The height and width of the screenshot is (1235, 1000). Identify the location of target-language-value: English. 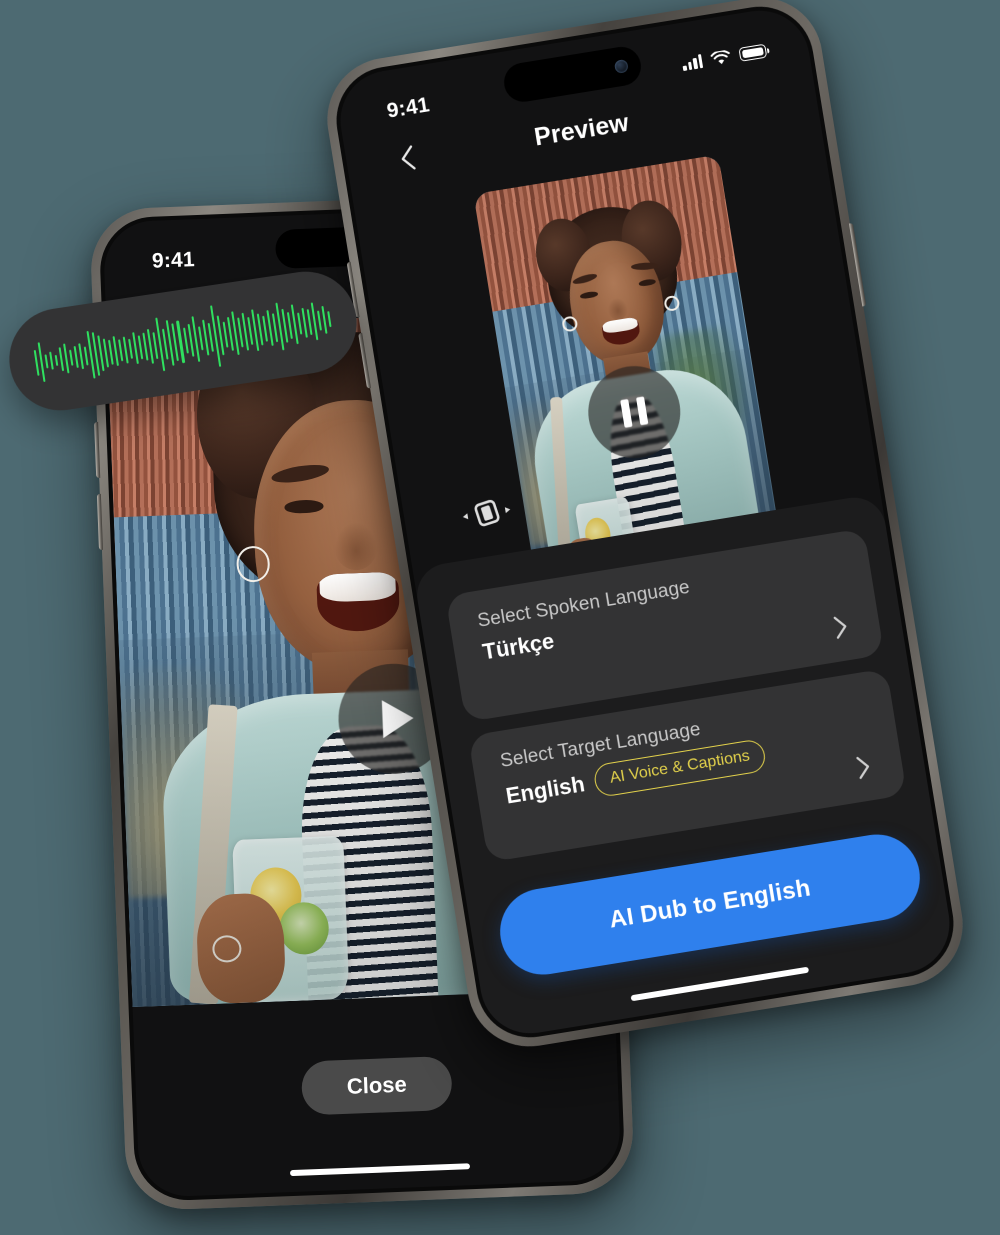
(545, 789).